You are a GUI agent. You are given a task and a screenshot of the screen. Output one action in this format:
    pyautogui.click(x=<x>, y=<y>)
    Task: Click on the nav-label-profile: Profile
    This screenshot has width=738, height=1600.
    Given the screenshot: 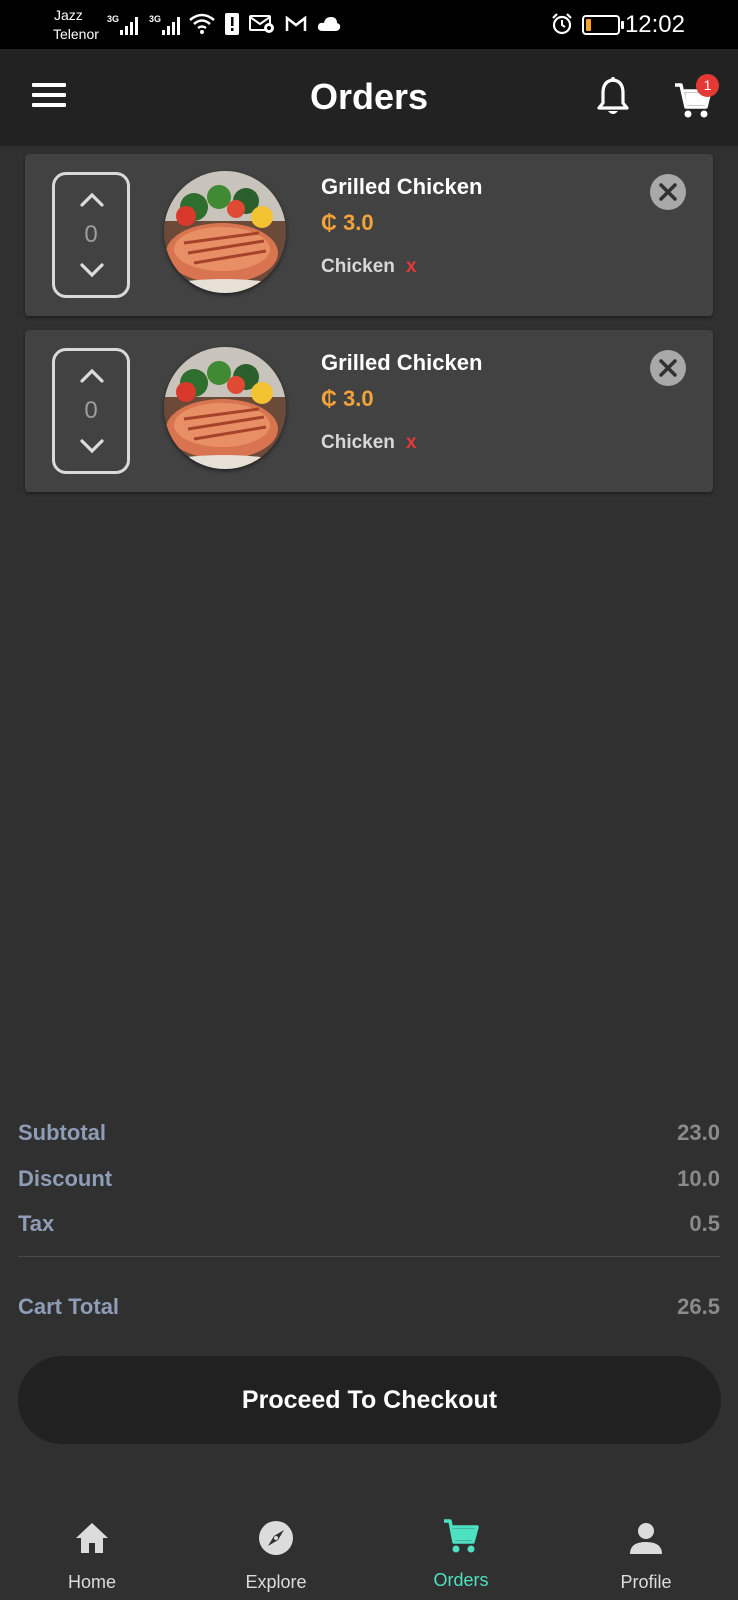 What is the action you would take?
    pyautogui.click(x=646, y=1582)
    